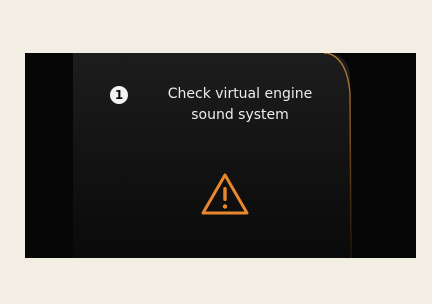 The width and height of the screenshot is (432, 304). What do you see at coordinates (240, 115) in the screenshot?
I see `message-line-2: sound system` at bounding box center [240, 115].